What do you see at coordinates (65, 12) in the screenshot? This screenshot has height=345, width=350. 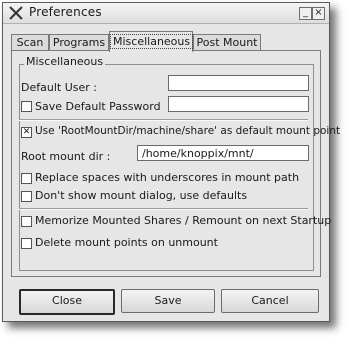 I see `window-title: Preferences` at bounding box center [65, 12].